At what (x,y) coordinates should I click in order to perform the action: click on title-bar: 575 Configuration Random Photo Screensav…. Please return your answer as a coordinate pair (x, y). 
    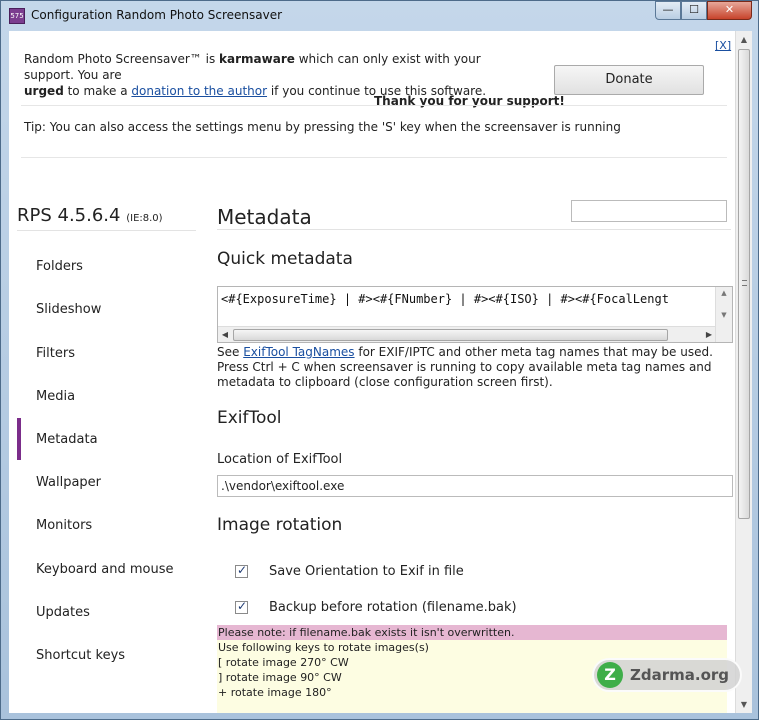
    Looking at the image, I should click on (379, 15).